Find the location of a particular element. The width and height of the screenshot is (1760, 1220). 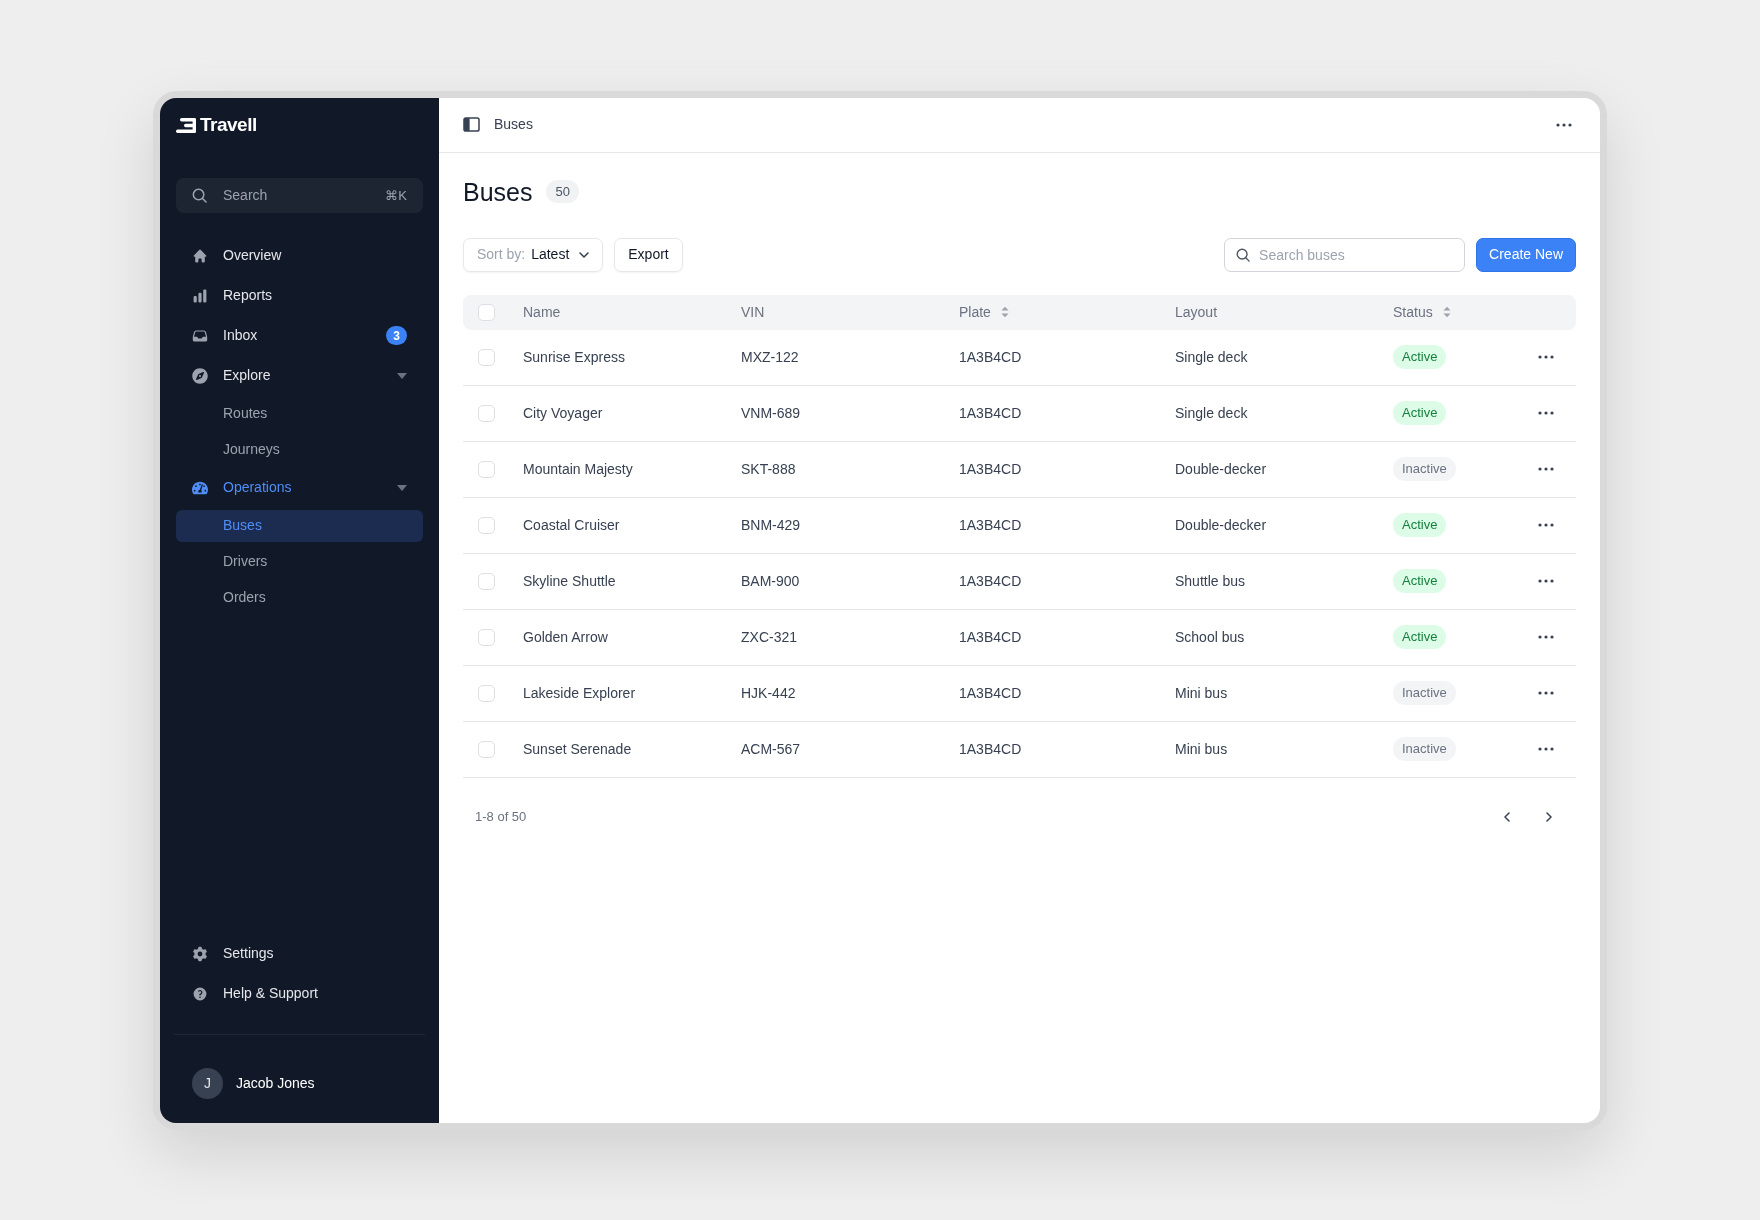

bus-name: City Voyager is located at coordinates (563, 413).